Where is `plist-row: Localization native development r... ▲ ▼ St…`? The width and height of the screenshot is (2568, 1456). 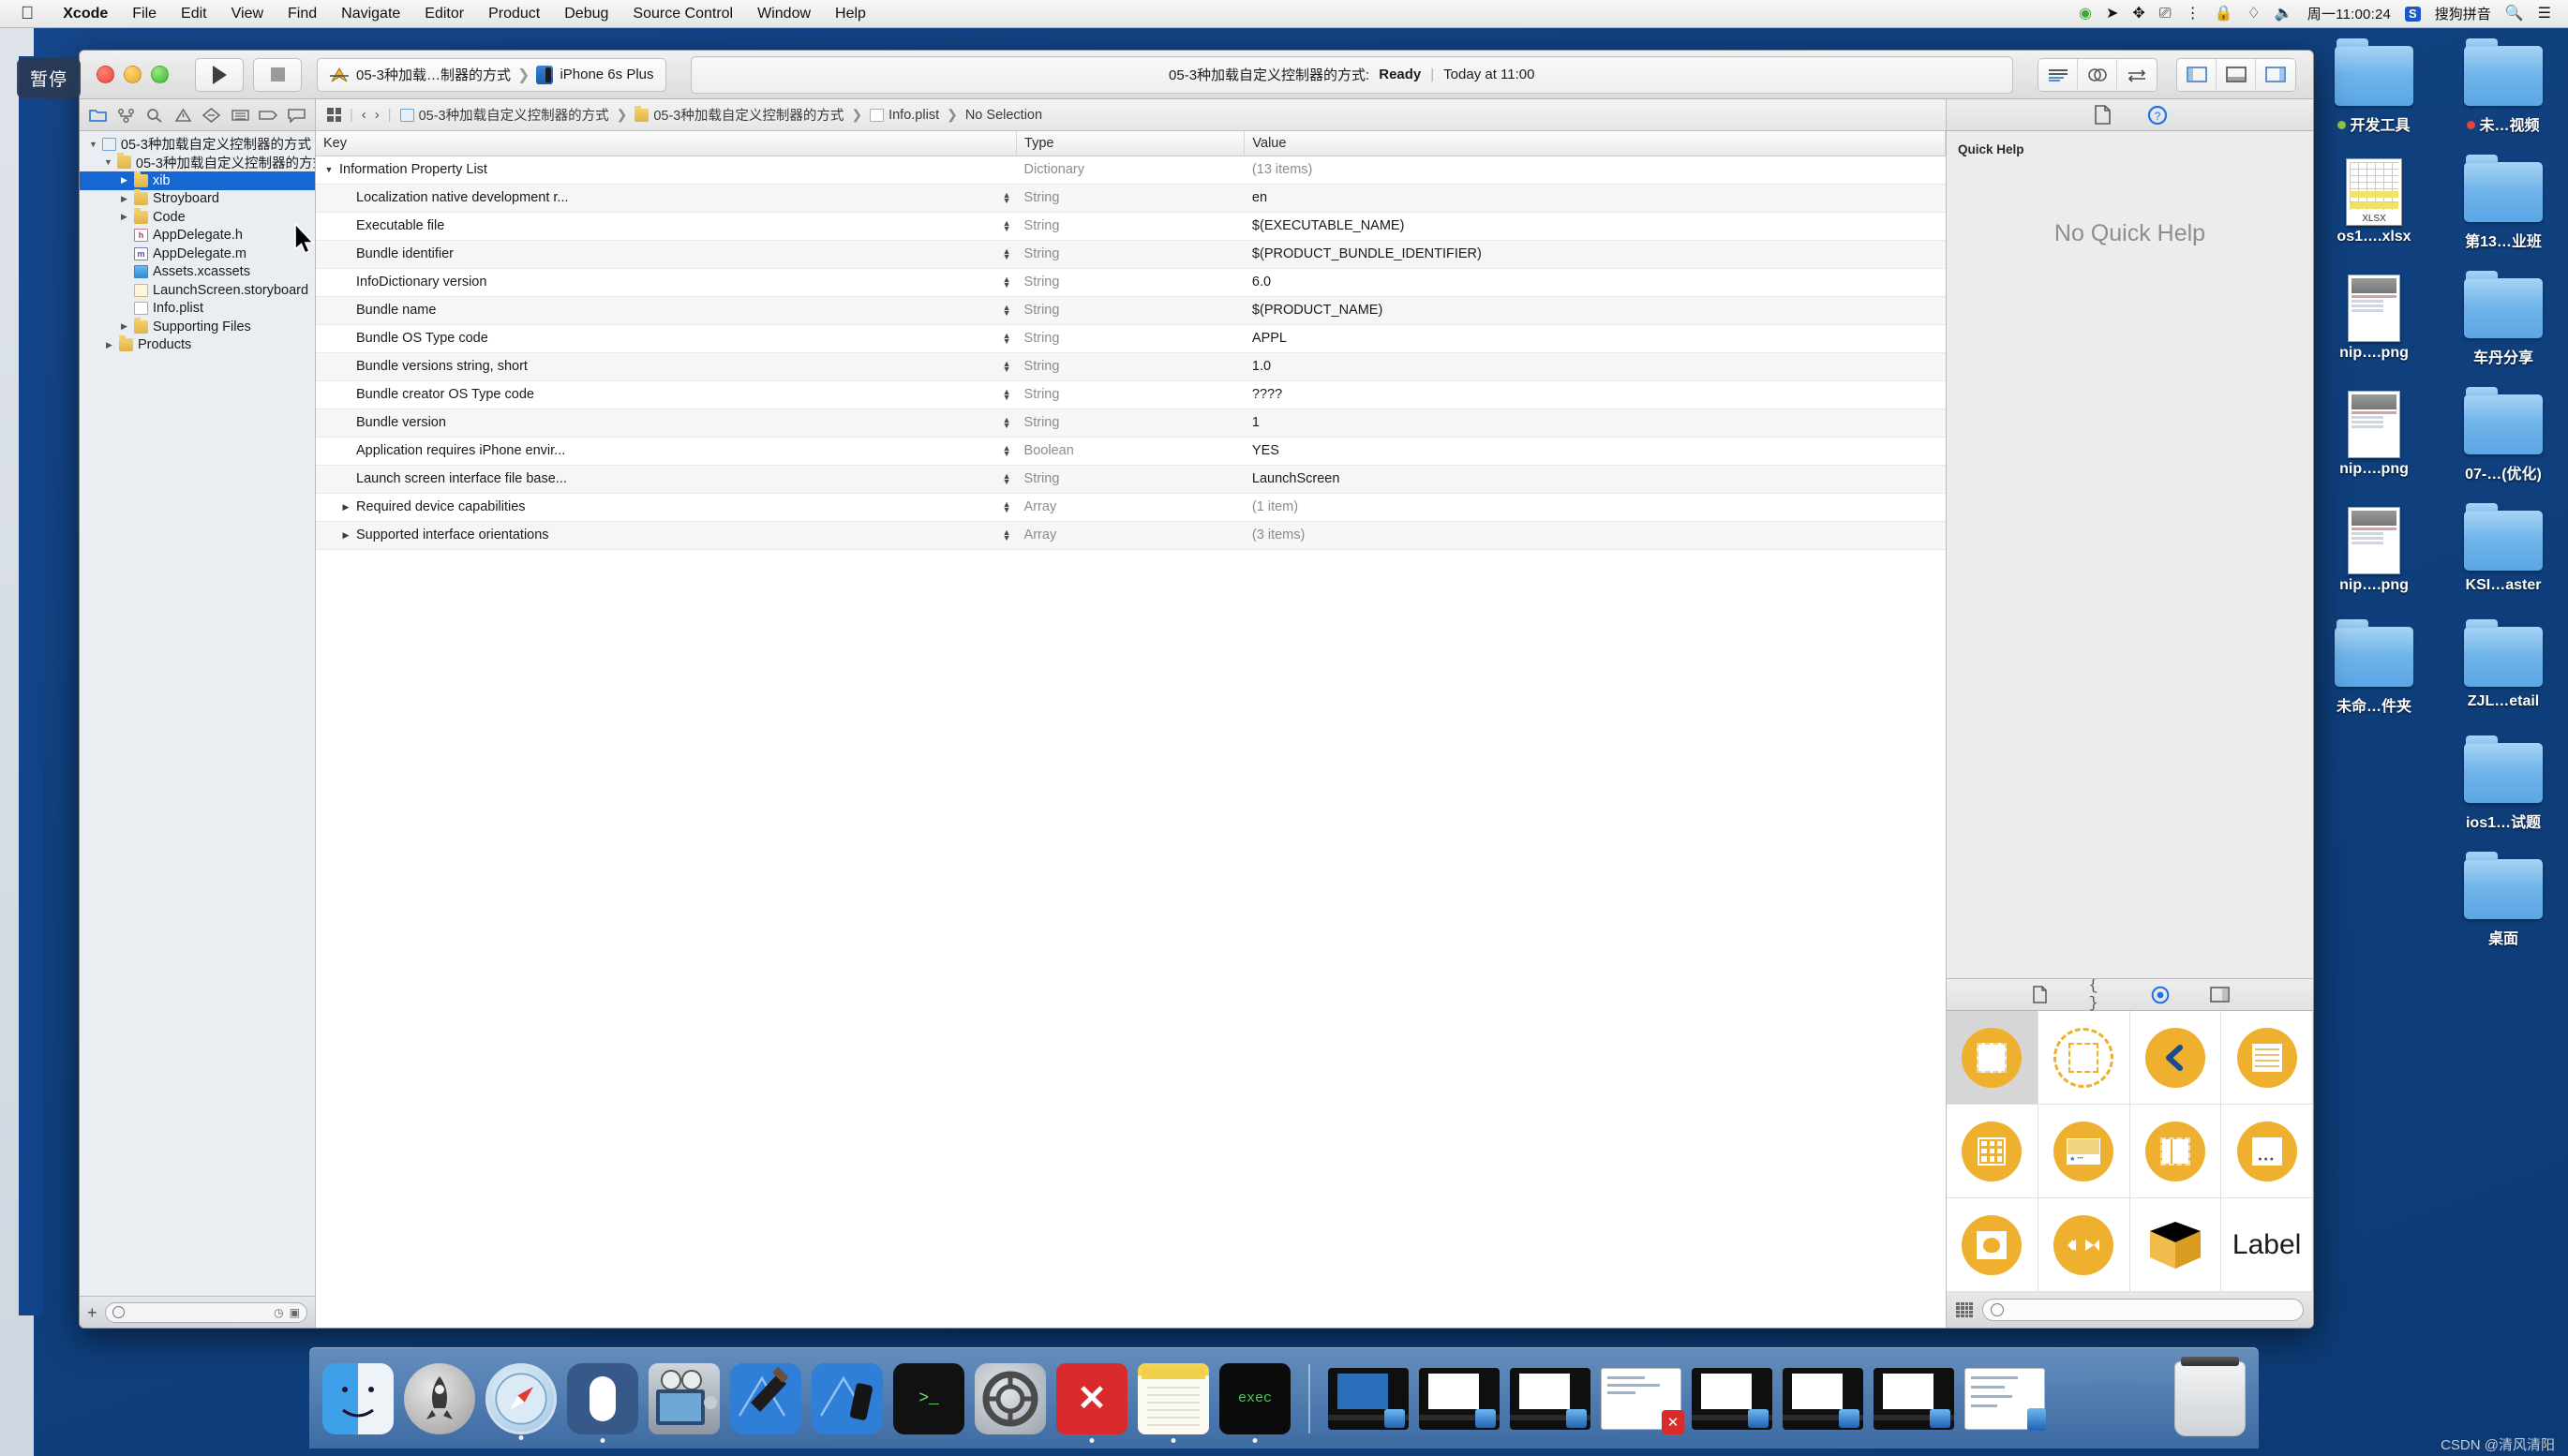 plist-row: Localization native development r... ▲ ▼ St… is located at coordinates (1131, 198).